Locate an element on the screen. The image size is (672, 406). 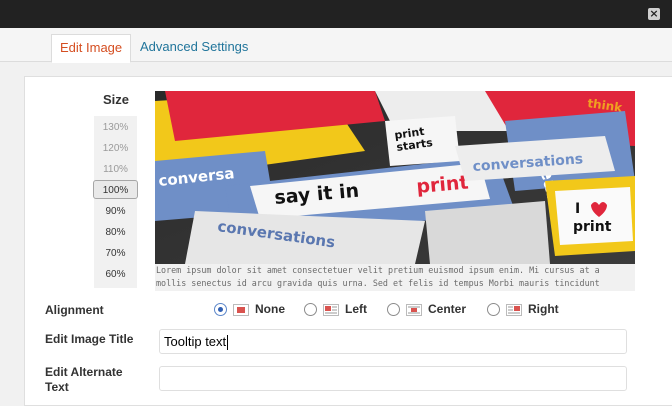
size-option-selected: 100% is located at coordinates (115, 189).